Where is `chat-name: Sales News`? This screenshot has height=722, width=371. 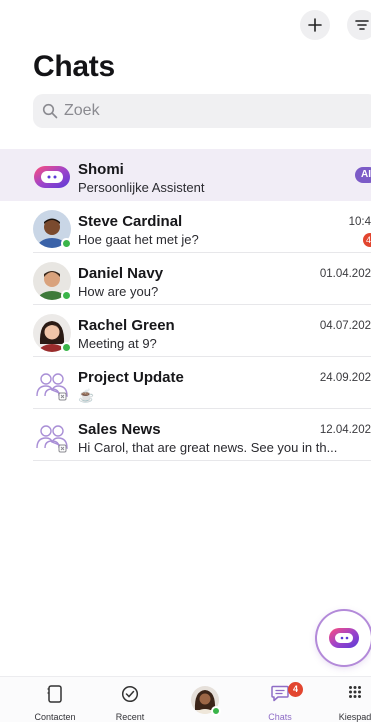
chat-name: Sales News is located at coordinates (119, 429).